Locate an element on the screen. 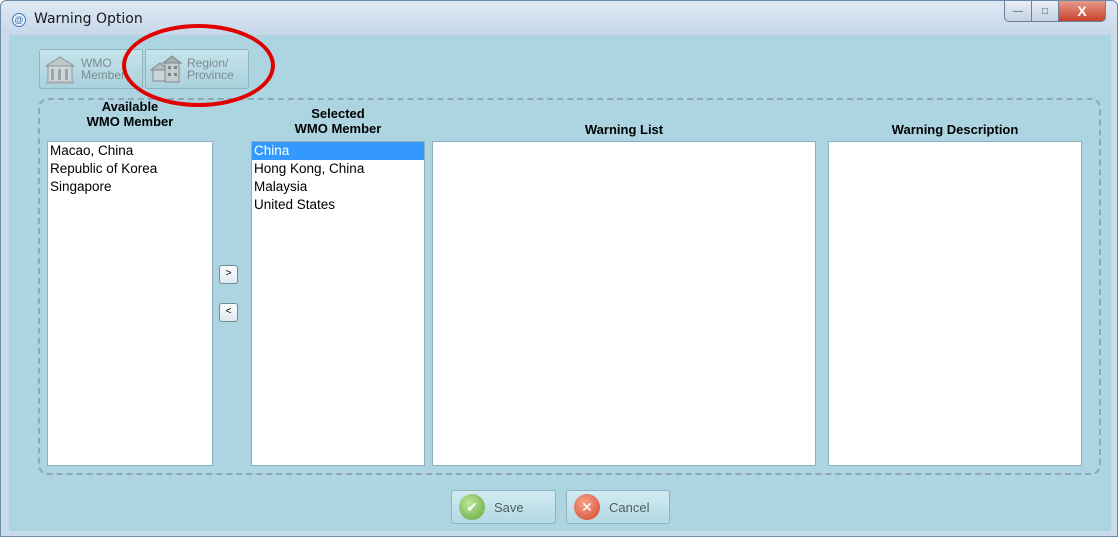 The width and height of the screenshot is (1118, 537). save-label: Save is located at coordinates (509, 507).